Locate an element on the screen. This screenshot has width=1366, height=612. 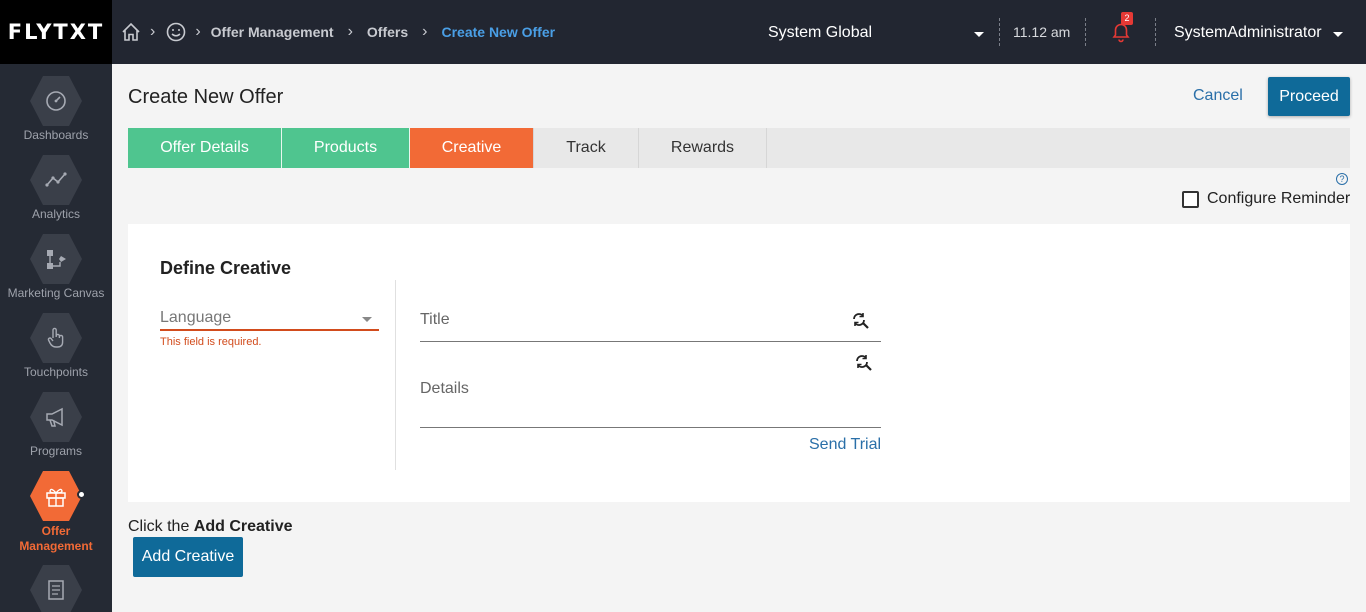
active-indicator is located at coordinates (81, 494).